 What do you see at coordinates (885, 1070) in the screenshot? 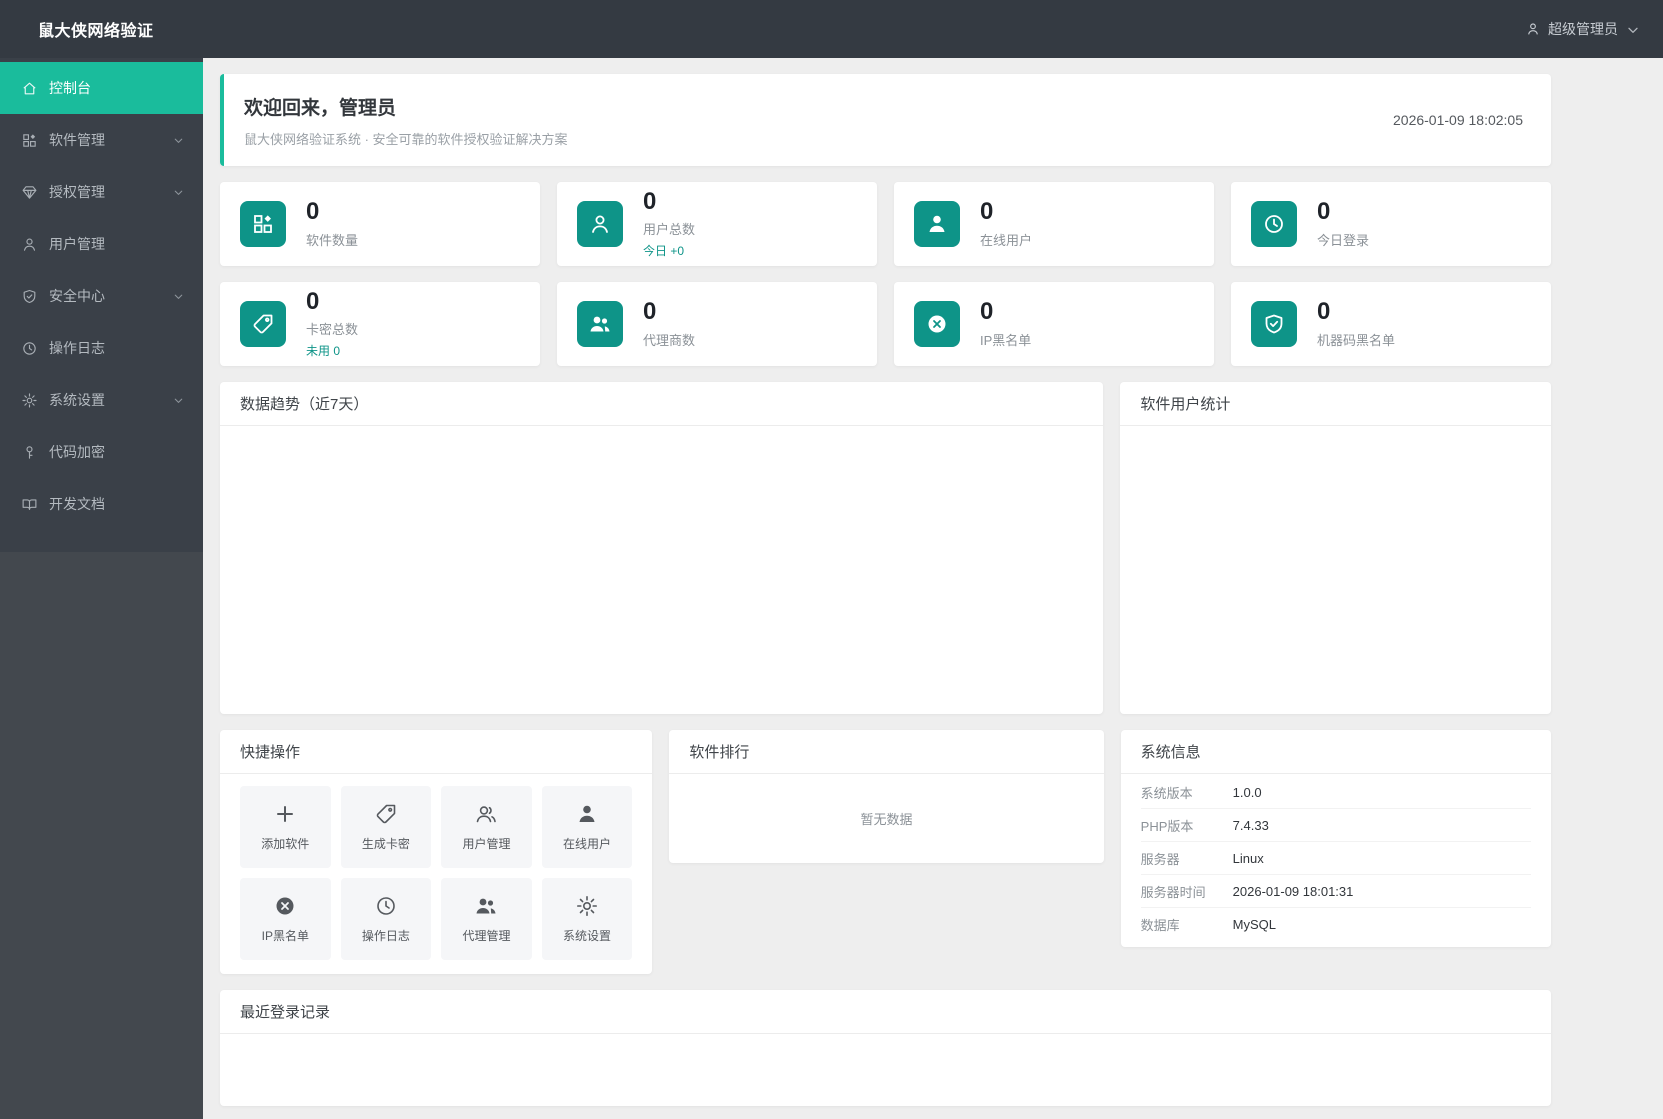
I see `recent-logins-body` at bounding box center [885, 1070].